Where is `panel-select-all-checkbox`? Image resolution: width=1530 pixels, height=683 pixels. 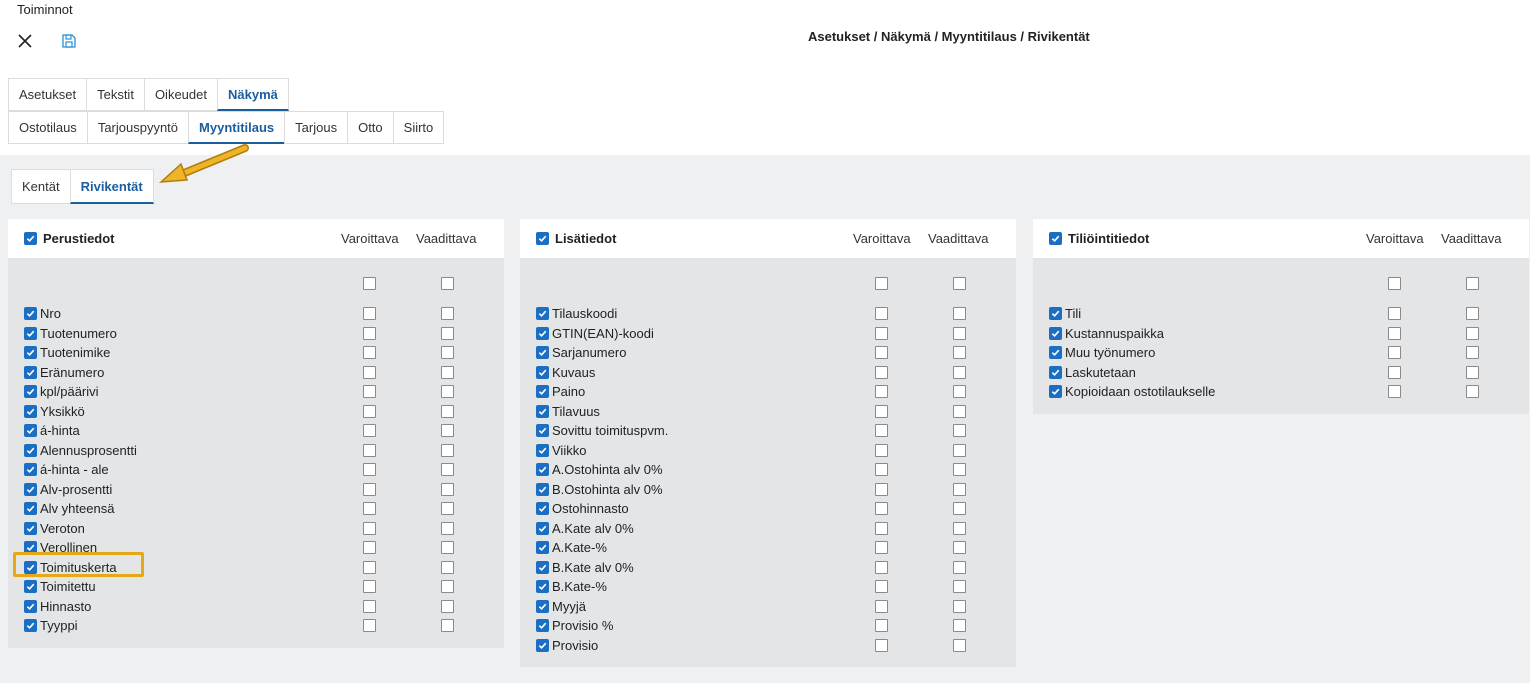 panel-select-all-checkbox is located at coordinates (542, 238).